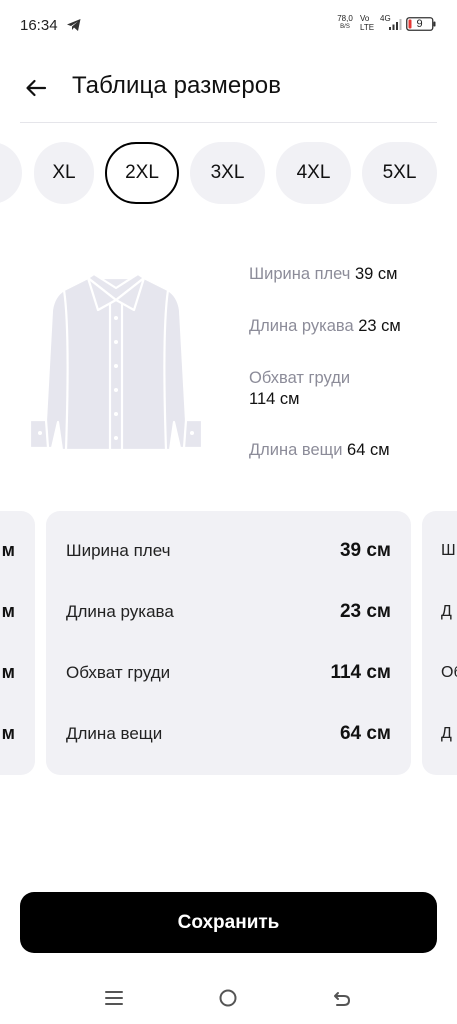 This screenshot has height=1024, width=457. Describe the element at coordinates (142, 173) in the screenshot. I see `size-chip-2xl: 2XL` at that location.